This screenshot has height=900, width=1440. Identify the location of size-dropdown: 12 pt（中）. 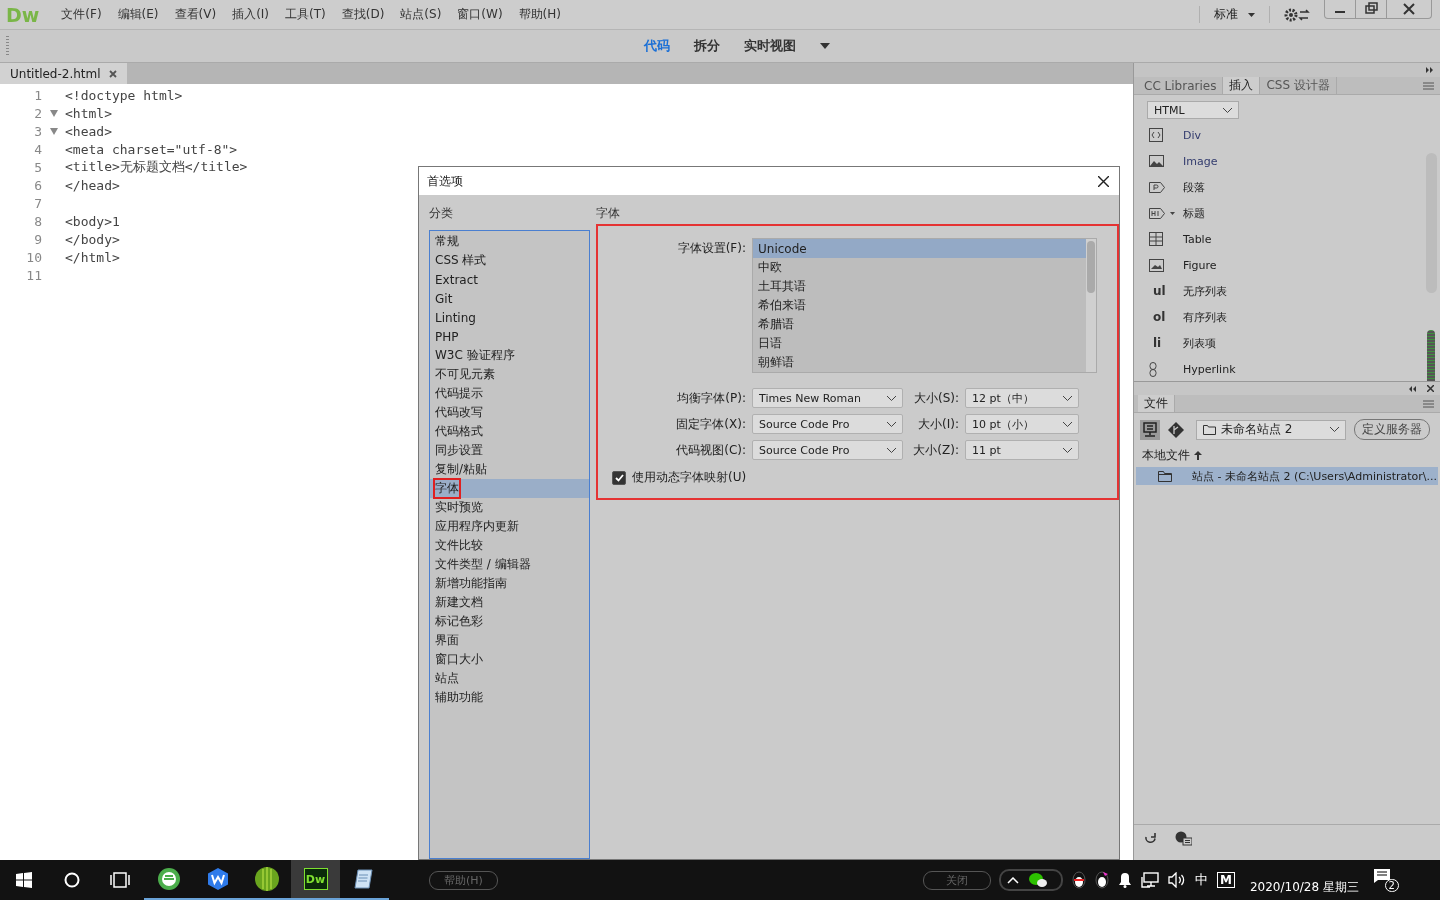
(1022, 398).